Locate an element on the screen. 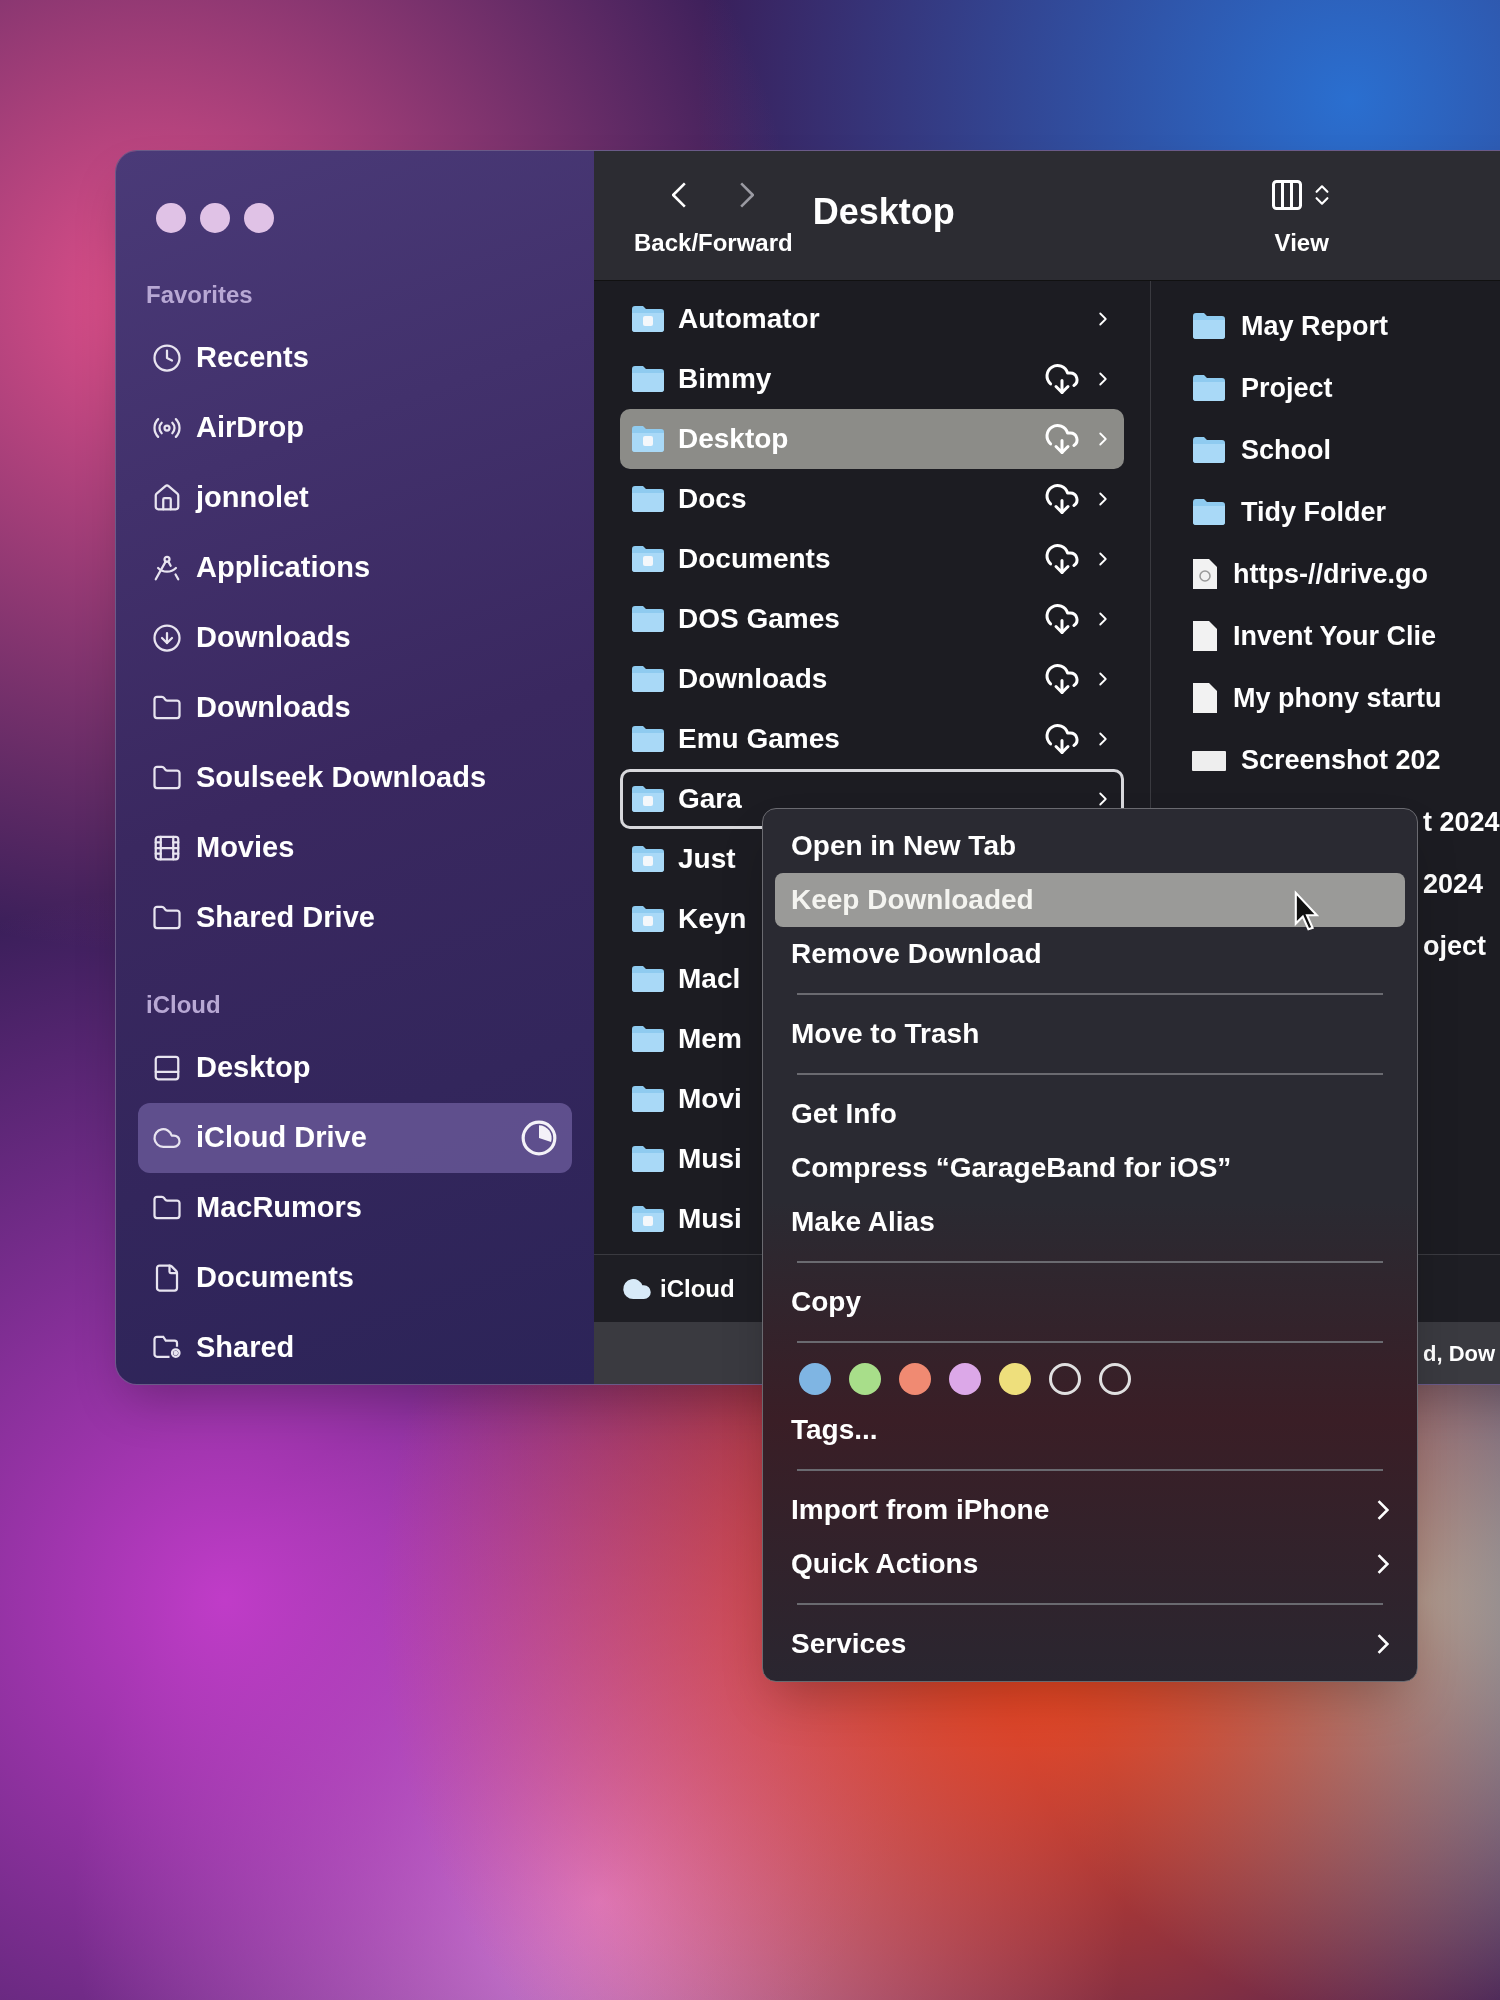  file-name: Macl is located at coordinates (709, 979).